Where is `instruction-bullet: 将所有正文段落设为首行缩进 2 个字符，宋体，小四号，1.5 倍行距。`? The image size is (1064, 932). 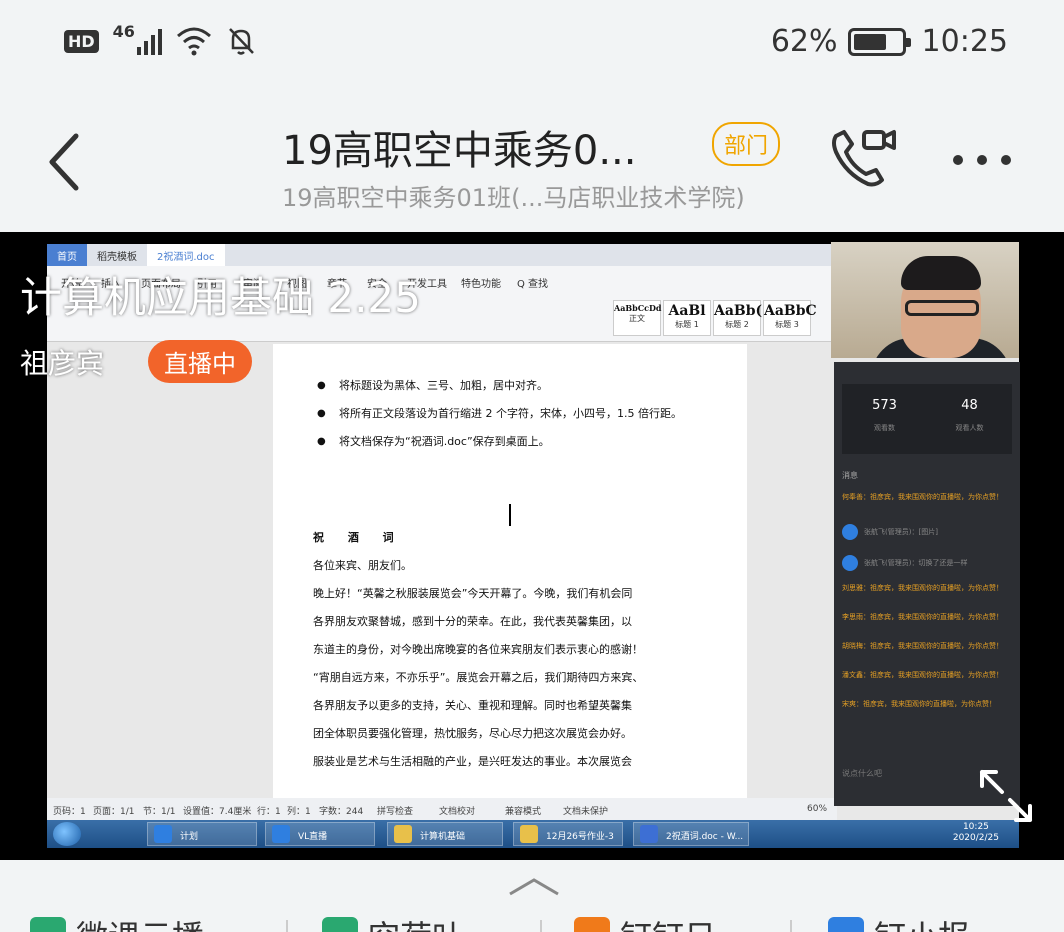
instruction-bullet: 将所有正文段落设为首行缩进 2 个字符，宋体，小四号，1.5 倍行距。 is located at coordinates (510, 414).